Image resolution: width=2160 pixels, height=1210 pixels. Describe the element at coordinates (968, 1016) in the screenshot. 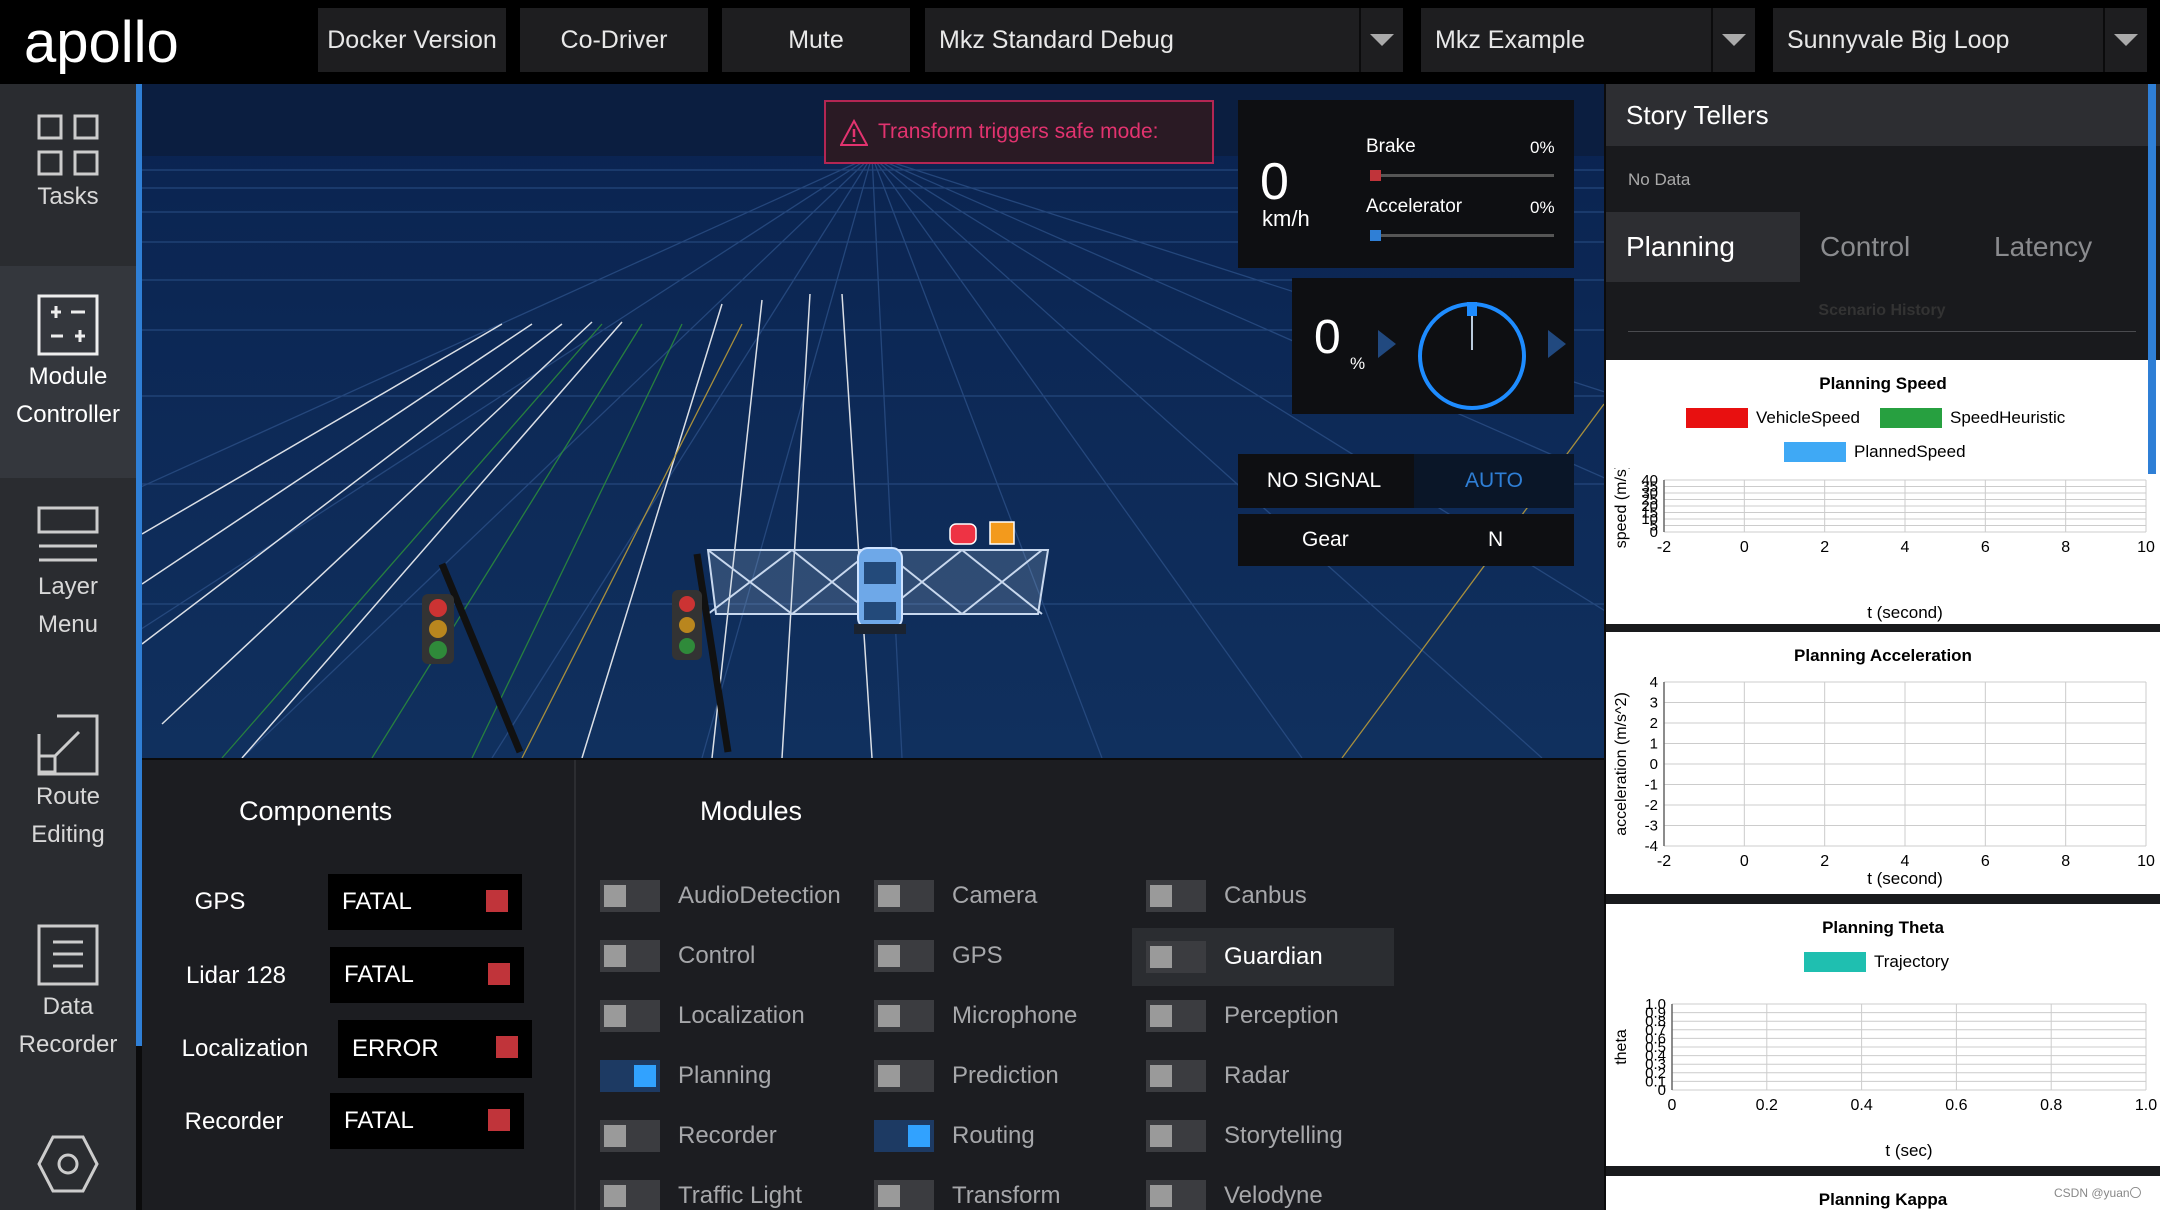

I see `module-toggle-microphone: Microphone` at that location.